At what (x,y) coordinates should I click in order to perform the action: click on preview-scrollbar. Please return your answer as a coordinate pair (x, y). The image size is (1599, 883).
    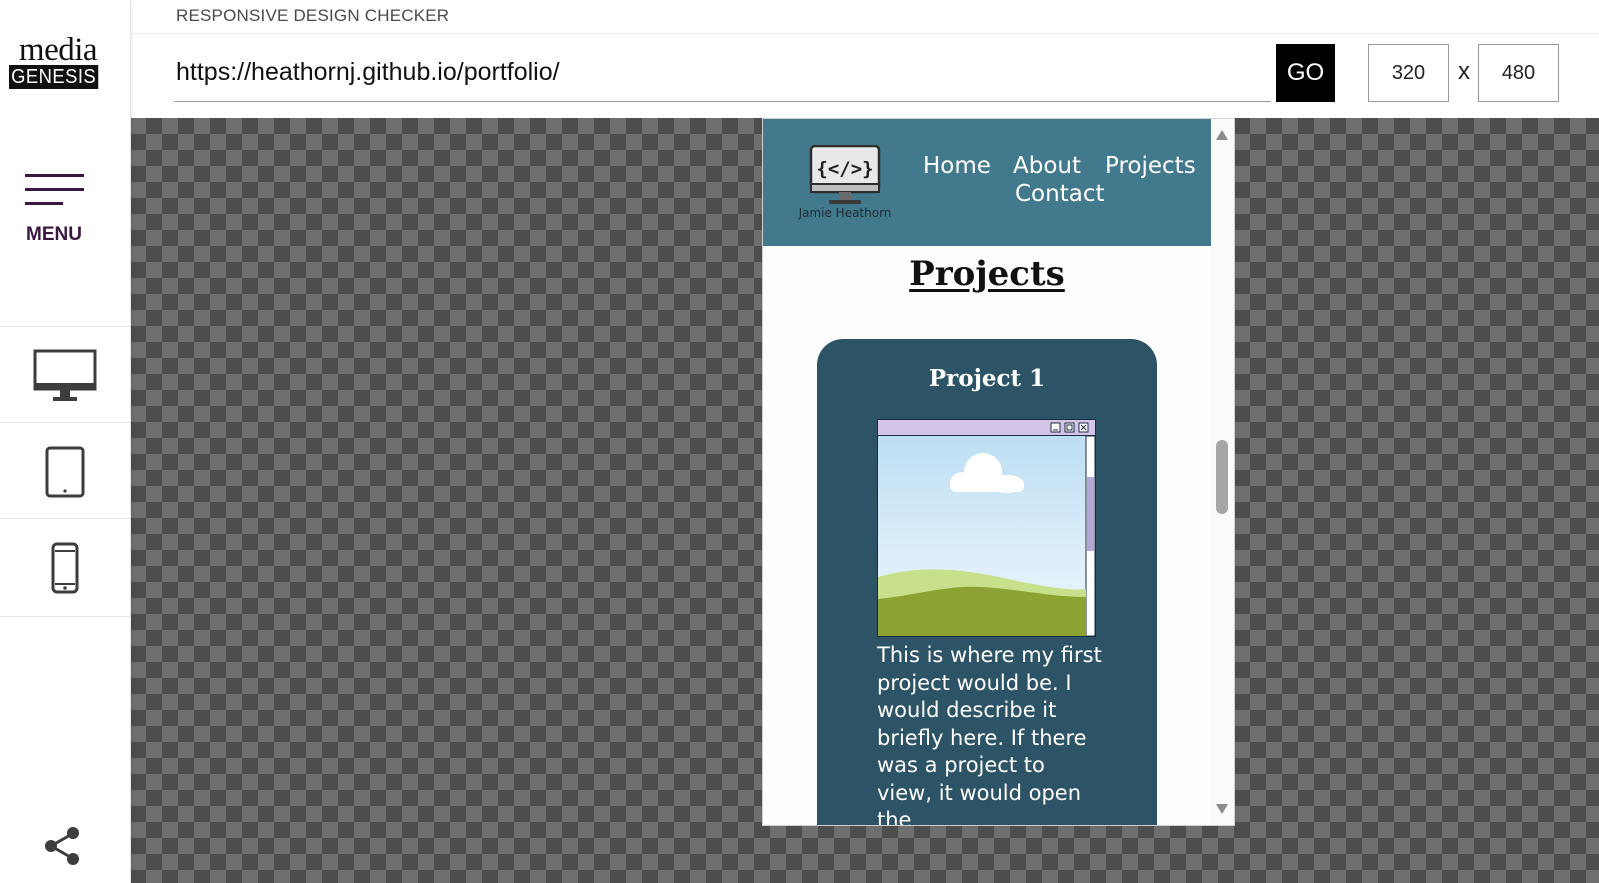
    Looking at the image, I should click on (1222, 472).